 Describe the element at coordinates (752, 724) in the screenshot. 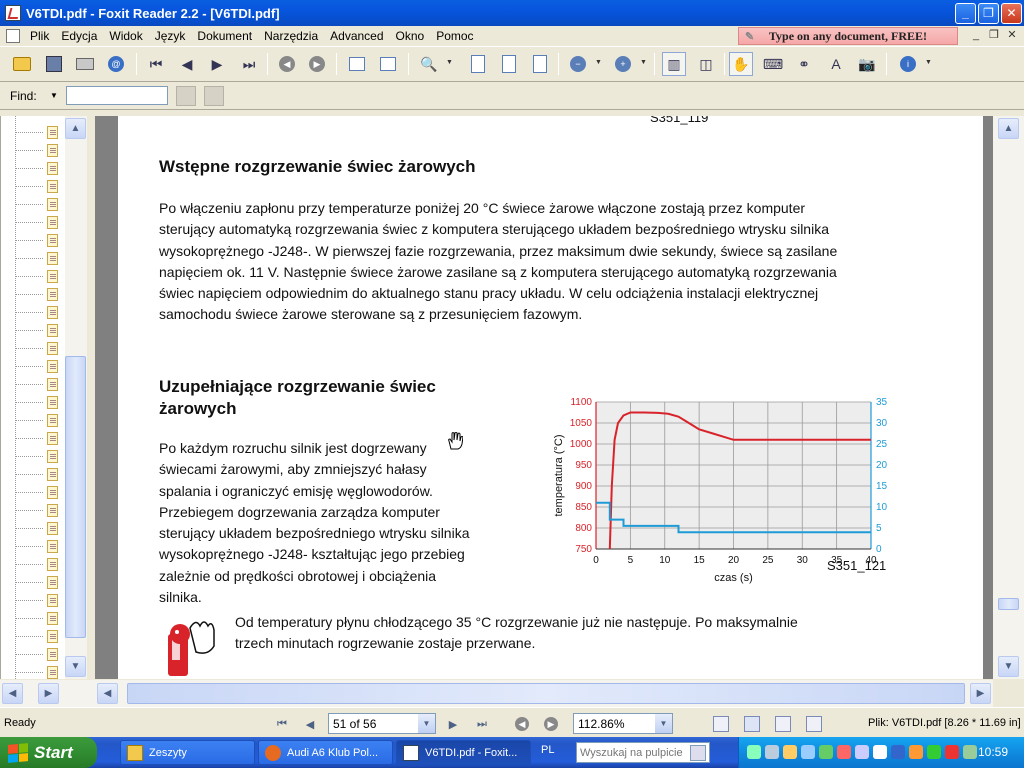

I see `continuous-view-icon` at that location.